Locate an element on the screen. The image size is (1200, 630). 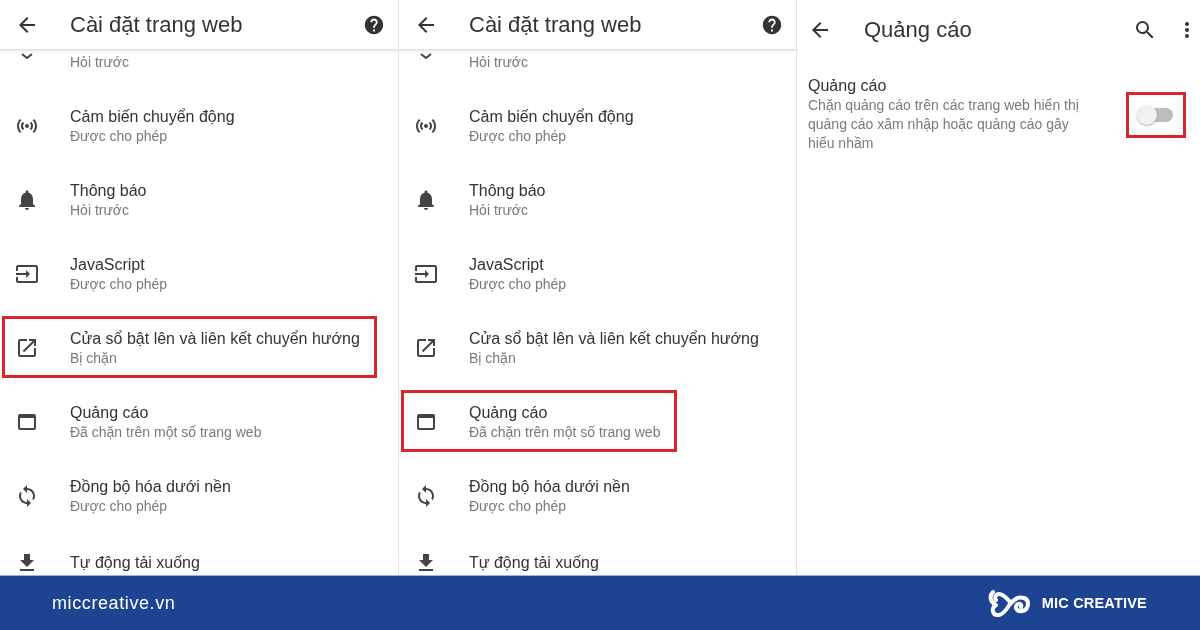
toggle-switch is located at coordinates (1156, 114).